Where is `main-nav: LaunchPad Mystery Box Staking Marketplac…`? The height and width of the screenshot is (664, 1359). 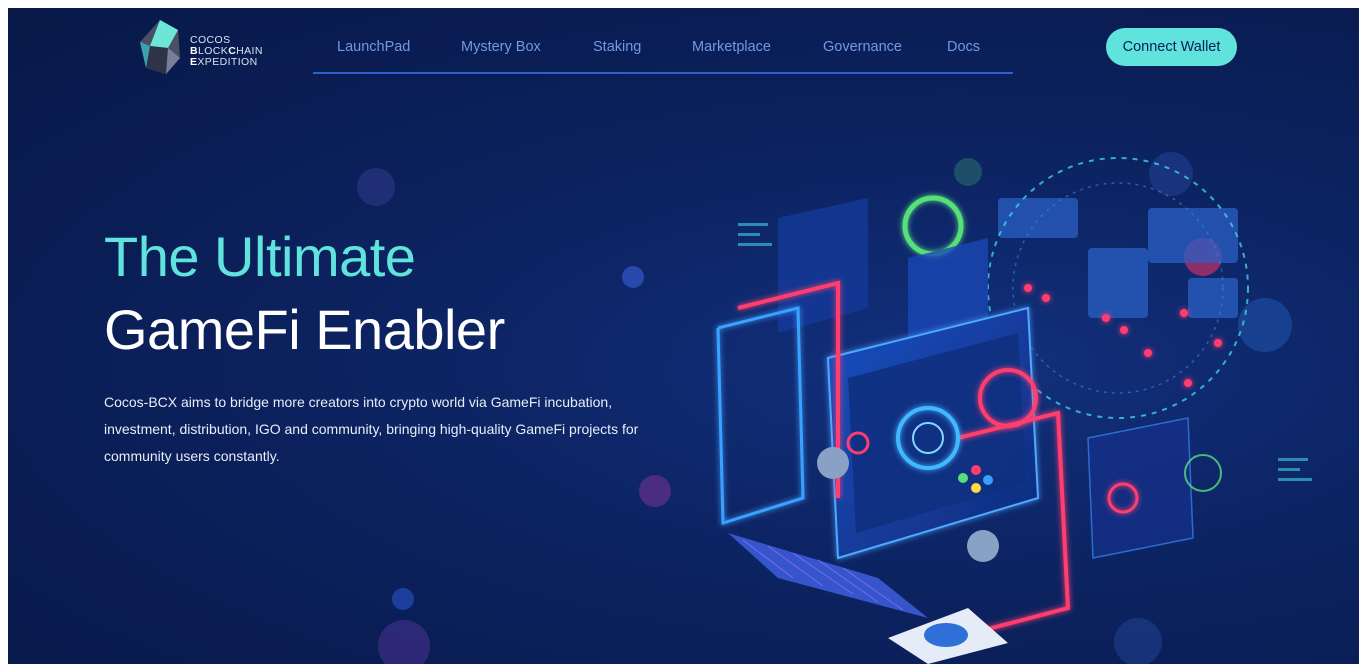 main-nav: LaunchPad Mystery Box Staking Marketplac… is located at coordinates (663, 41).